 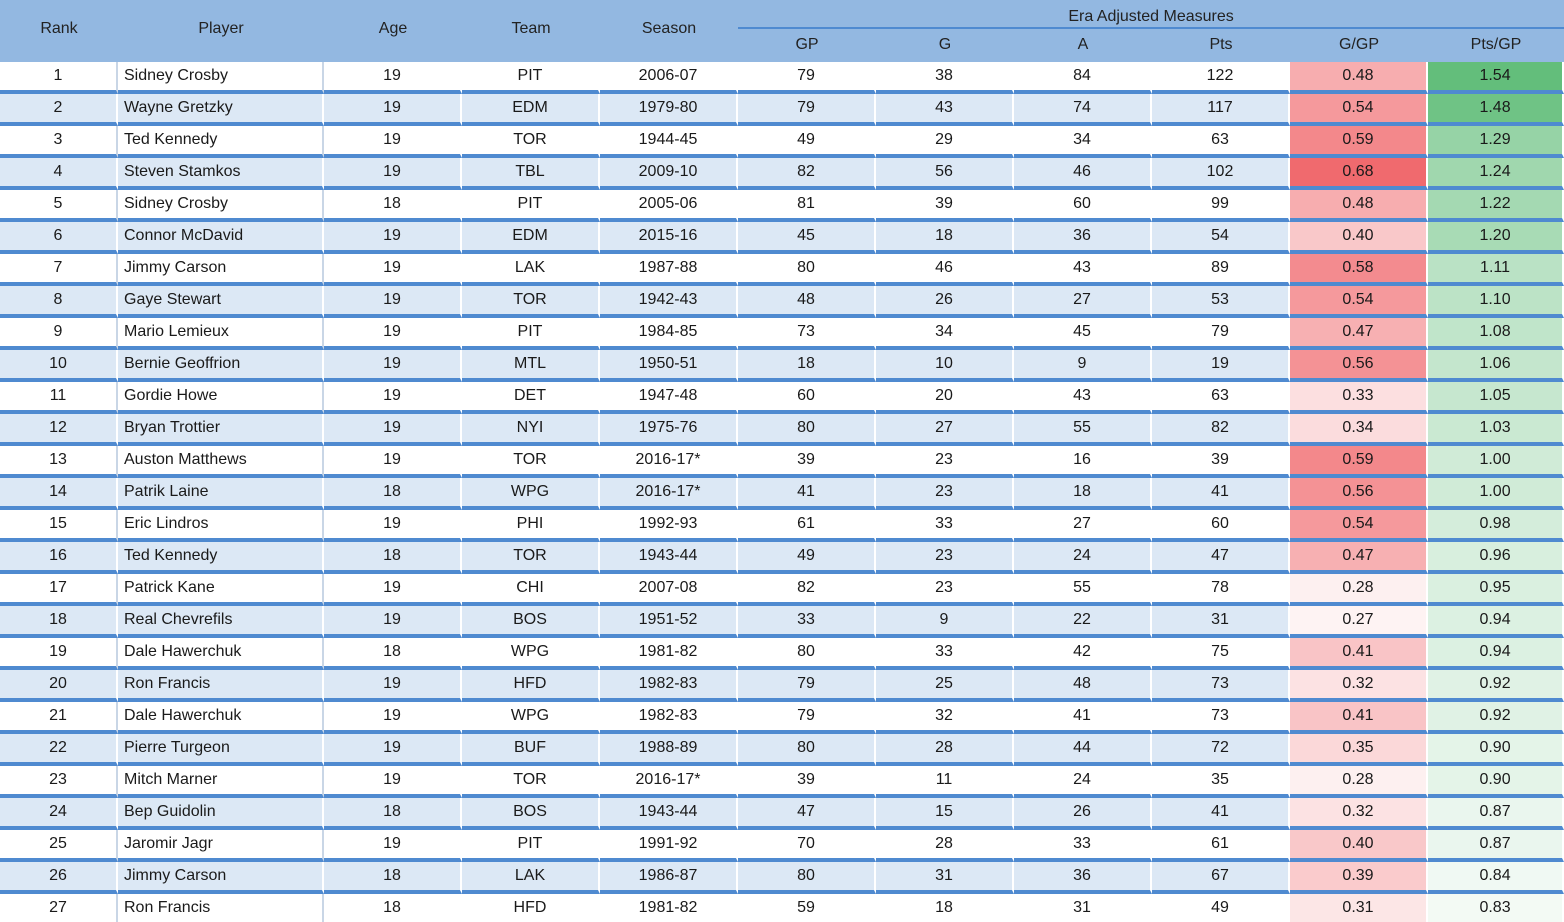 What do you see at coordinates (1083, 654) in the screenshot?
I see `assists-cell: 42` at bounding box center [1083, 654].